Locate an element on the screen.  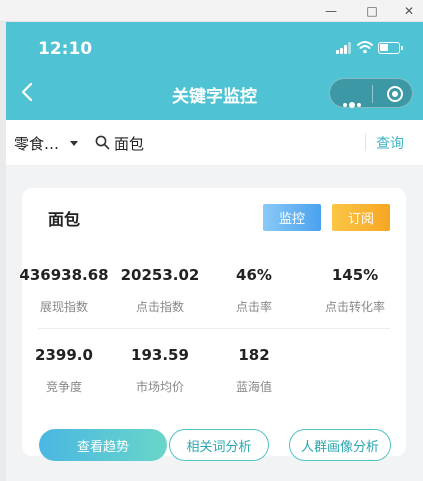
stat-label: 点击指数 is located at coordinates (159, 307).